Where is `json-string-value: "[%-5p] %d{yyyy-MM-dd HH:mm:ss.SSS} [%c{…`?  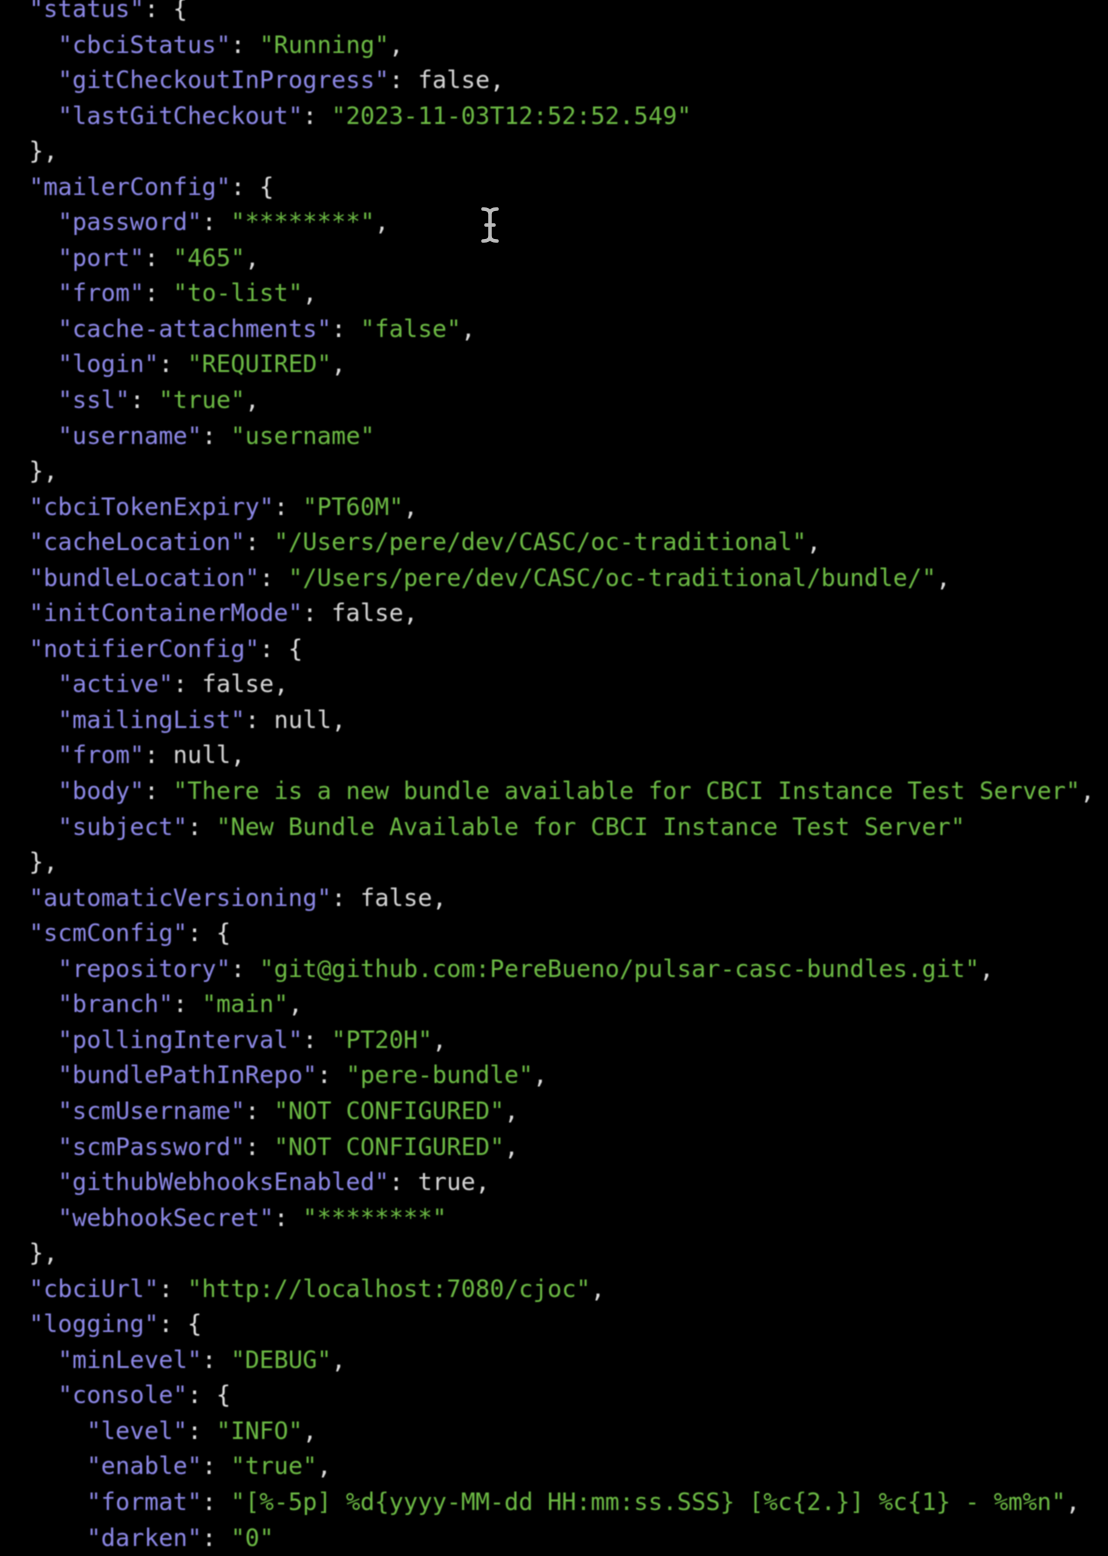 json-string-value: "[%-5p] %d{yyyy-MM-dd HH:mm:ss.SSS} [%c{… is located at coordinates (648, 1501).